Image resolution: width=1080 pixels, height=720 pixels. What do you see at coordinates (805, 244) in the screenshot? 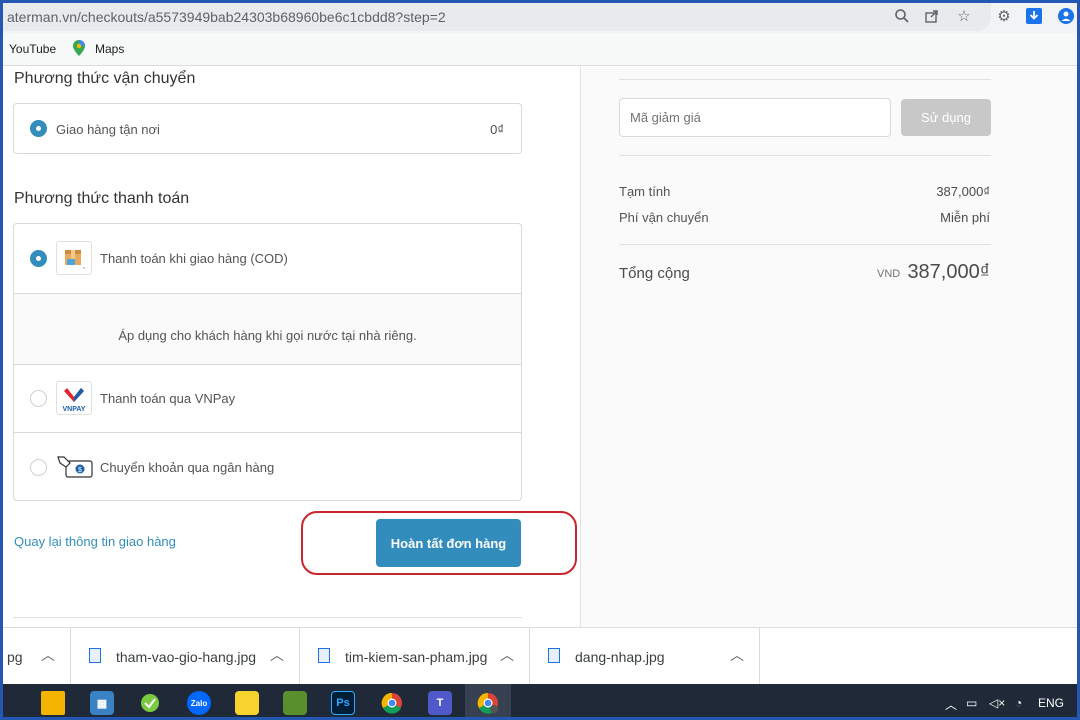
I see `summary-divider-total` at bounding box center [805, 244].